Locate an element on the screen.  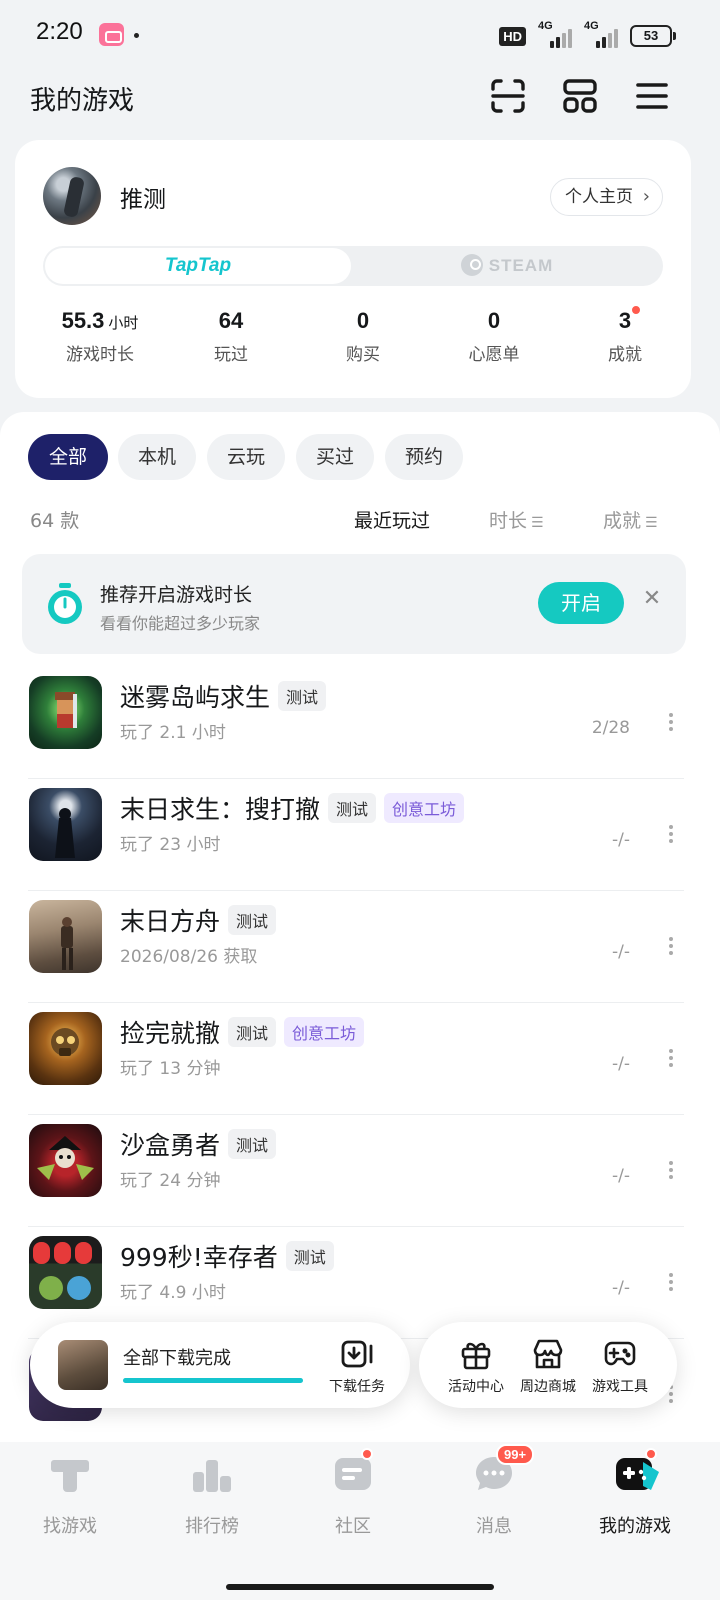
nav-my-games: 我的游戏 is located at coordinates (635, 1493).